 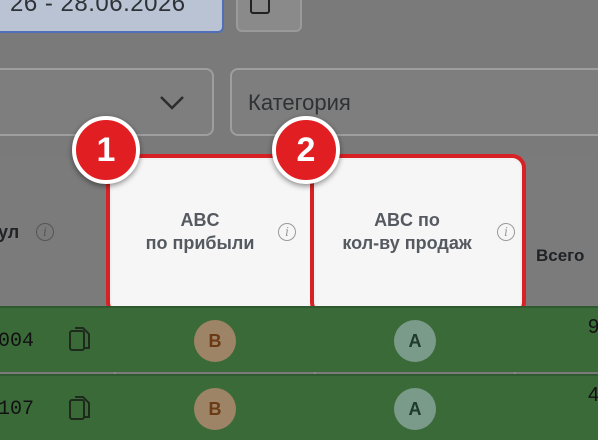 What do you see at coordinates (106, 150) in the screenshot?
I see `callout-badge-1: 1` at bounding box center [106, 150].